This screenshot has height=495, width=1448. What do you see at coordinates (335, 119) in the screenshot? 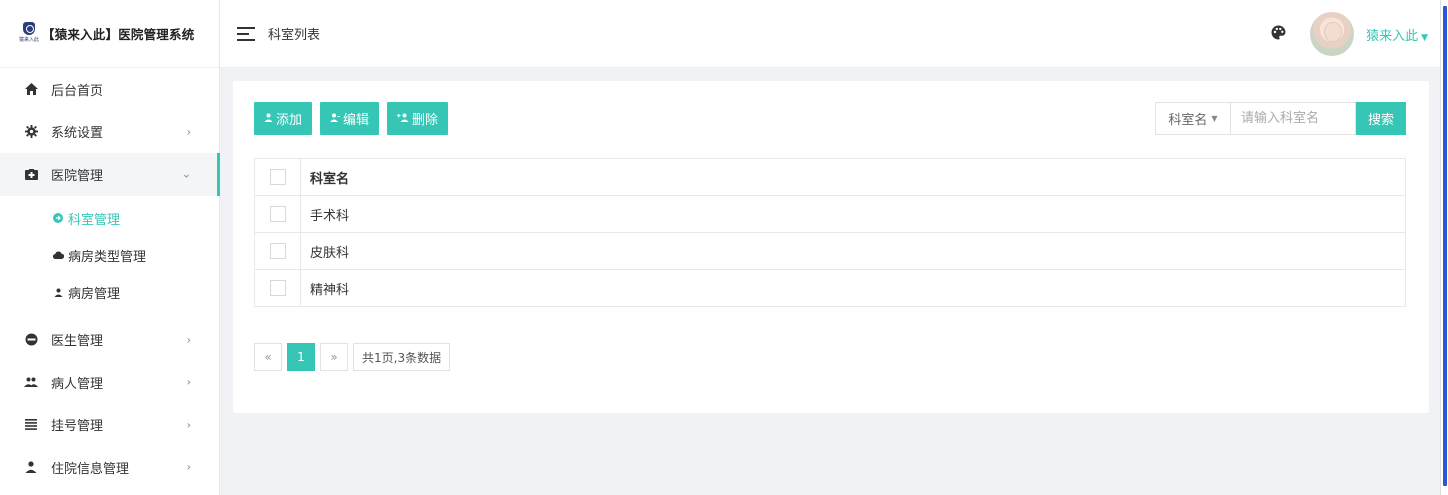
I see `user-edit-icon` at bounding box center [335, 119].